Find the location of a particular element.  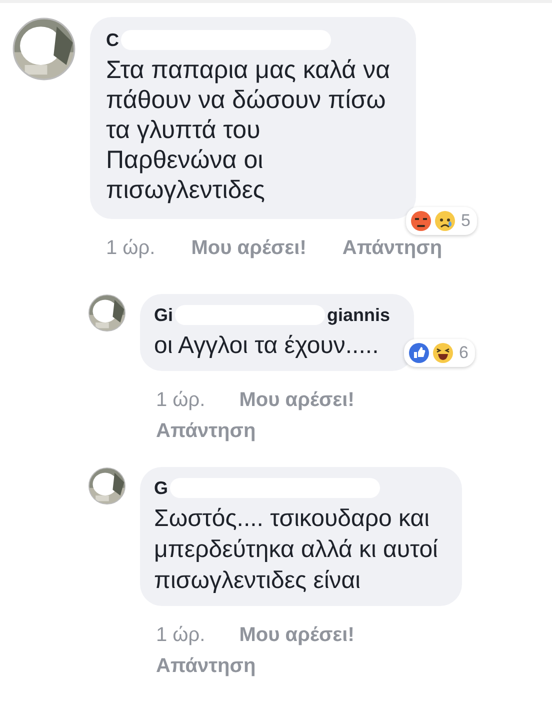

author-name: giannis is located at coordinates (358, 315).